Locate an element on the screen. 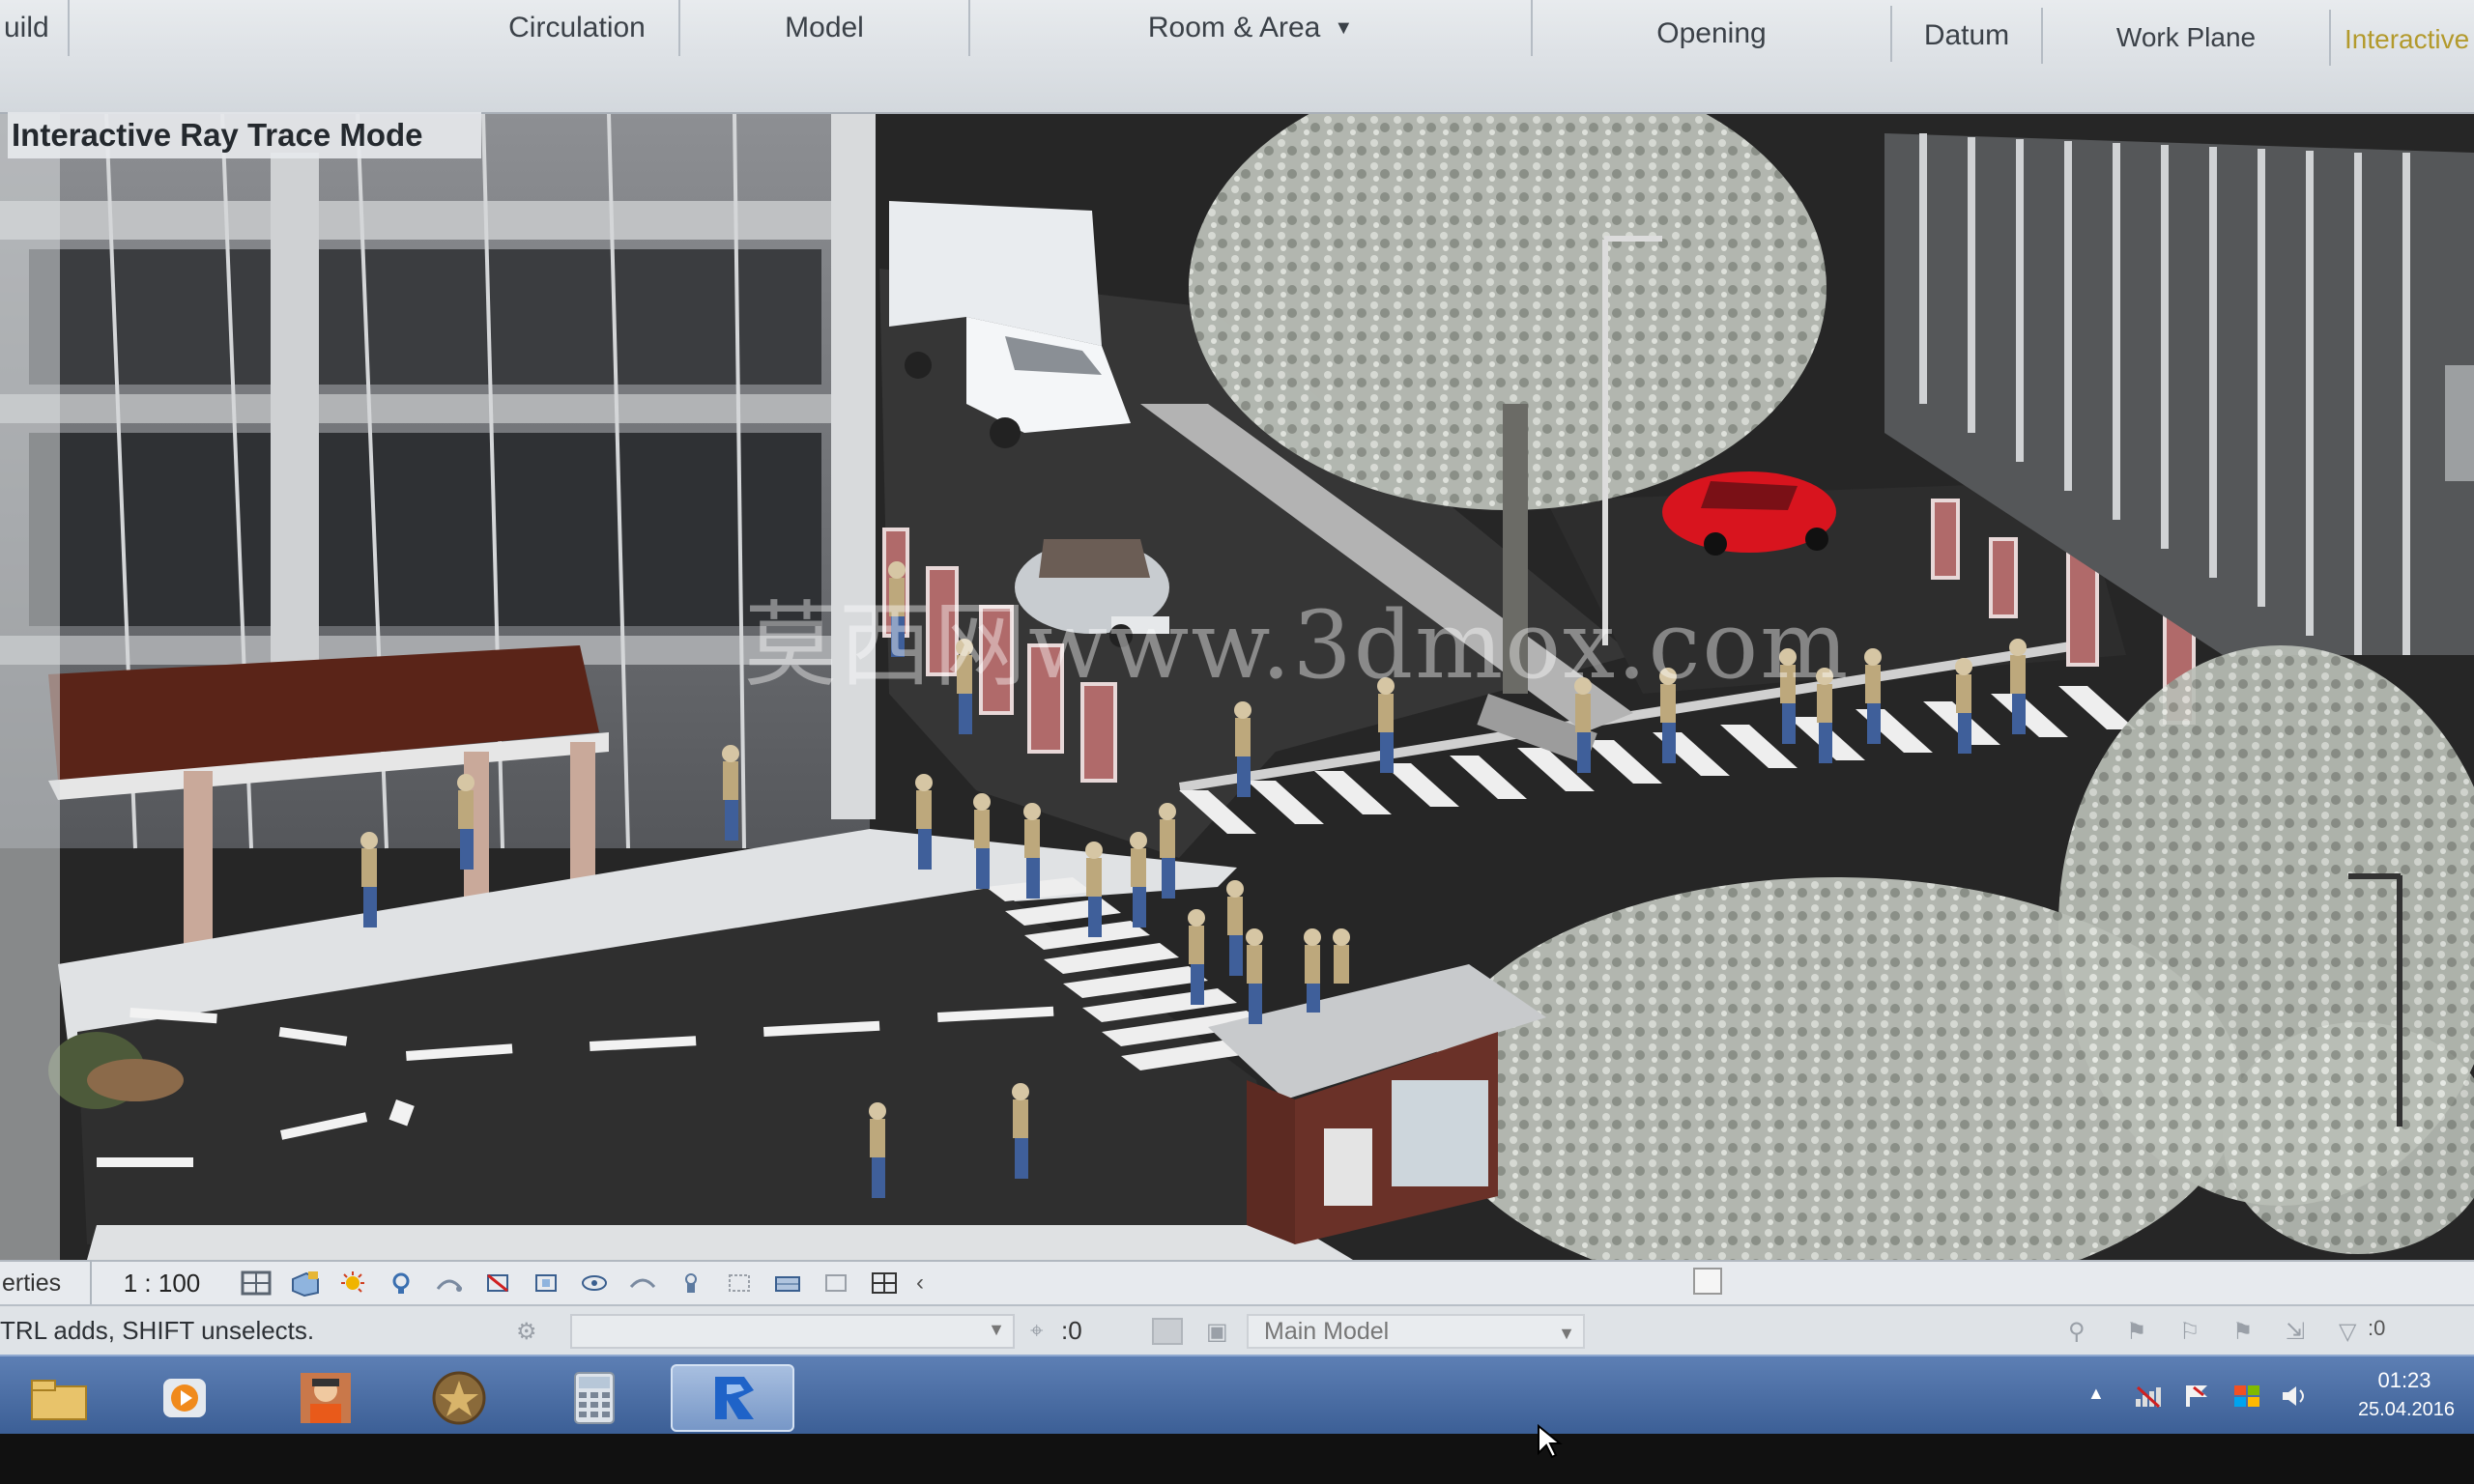 This screenshot has width=2474, height=1484. visual-style-icon is located at coordinates (304, 1283).